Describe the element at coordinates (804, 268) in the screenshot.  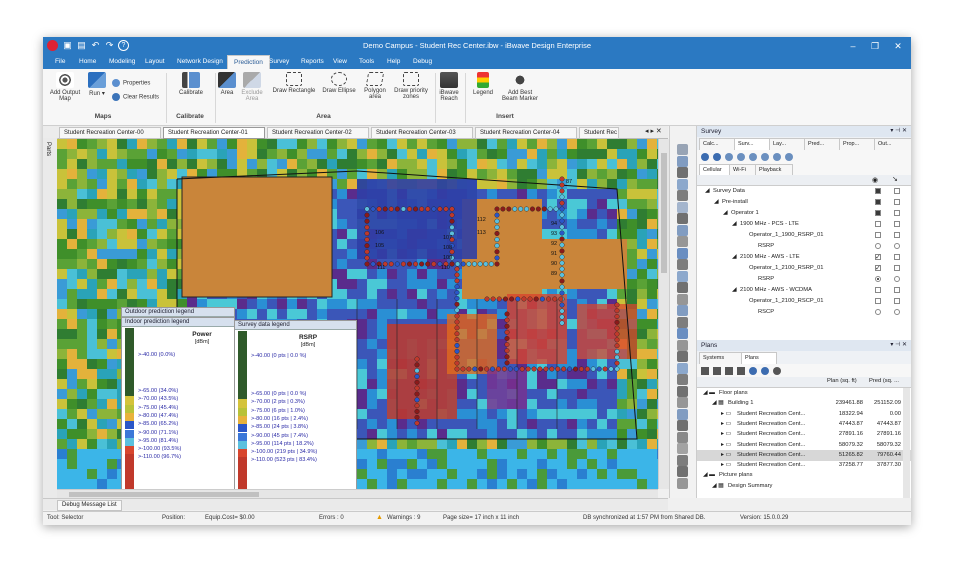
I see `survey-tree-row: Operator_1_2100_RSRP_01` at that location.